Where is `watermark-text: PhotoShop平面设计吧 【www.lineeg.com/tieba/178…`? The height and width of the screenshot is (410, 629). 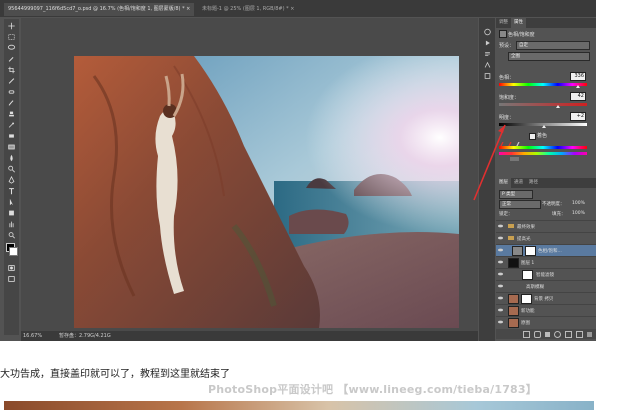
watermark-text: PhotoShop平面设计吧 【www.lineeg.com/tieba/178… is located at coordinates (372, 389).